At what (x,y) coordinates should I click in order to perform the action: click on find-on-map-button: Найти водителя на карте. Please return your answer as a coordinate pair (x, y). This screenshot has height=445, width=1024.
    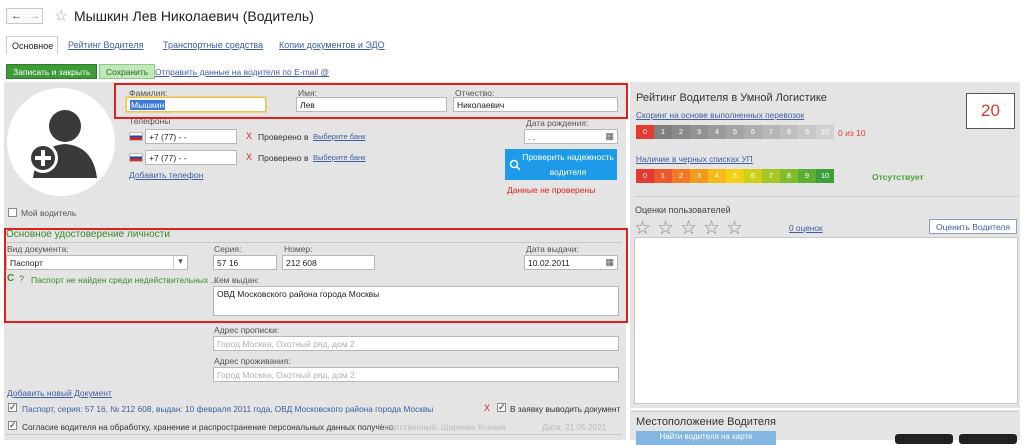
    Looking at the image, I should click on (706, 438).